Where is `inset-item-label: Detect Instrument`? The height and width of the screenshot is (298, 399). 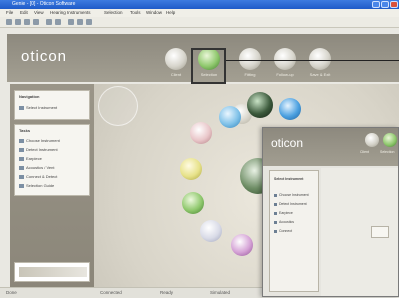 inset-item-label: Detect Instrument is located at coordinates (293, 204).